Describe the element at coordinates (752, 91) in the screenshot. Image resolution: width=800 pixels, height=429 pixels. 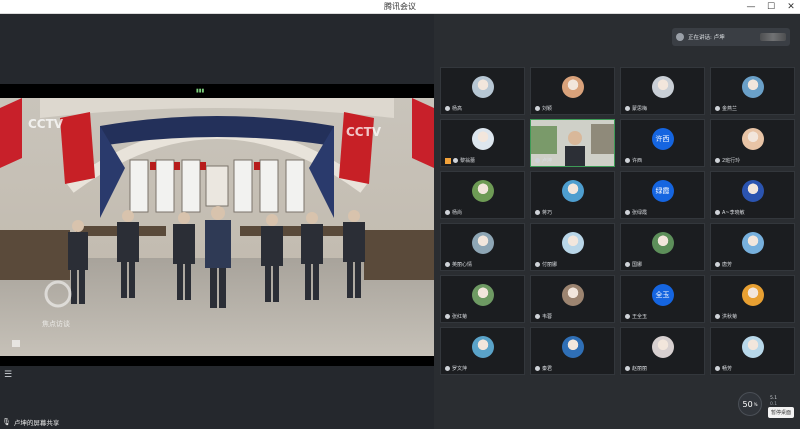
I see `participant-tile: 金燕兰` at that location.